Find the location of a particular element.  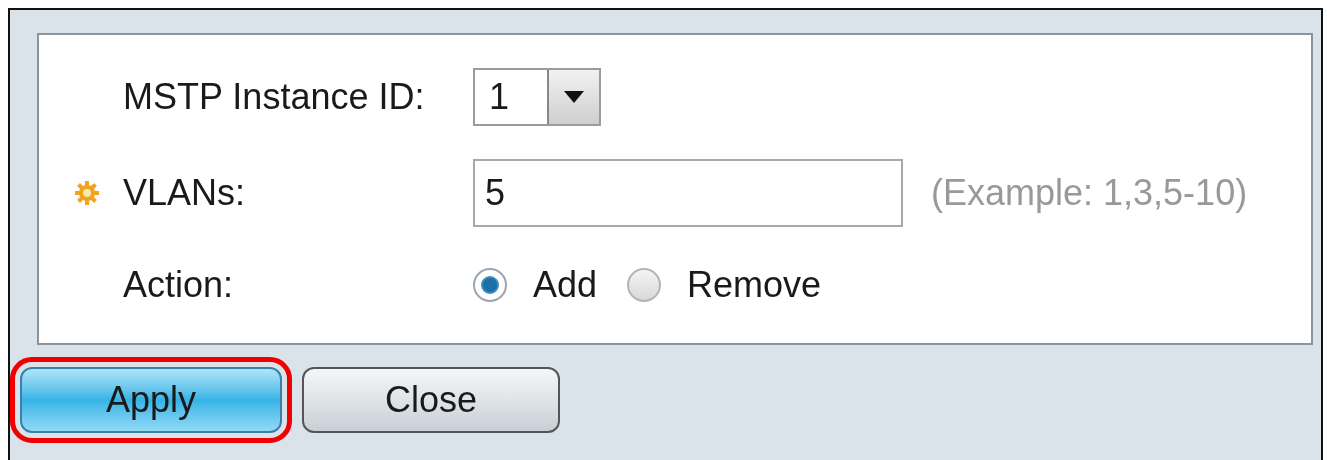

hint-text: (Example: 1,3,5-10) is located at coordinates (1089, 193).